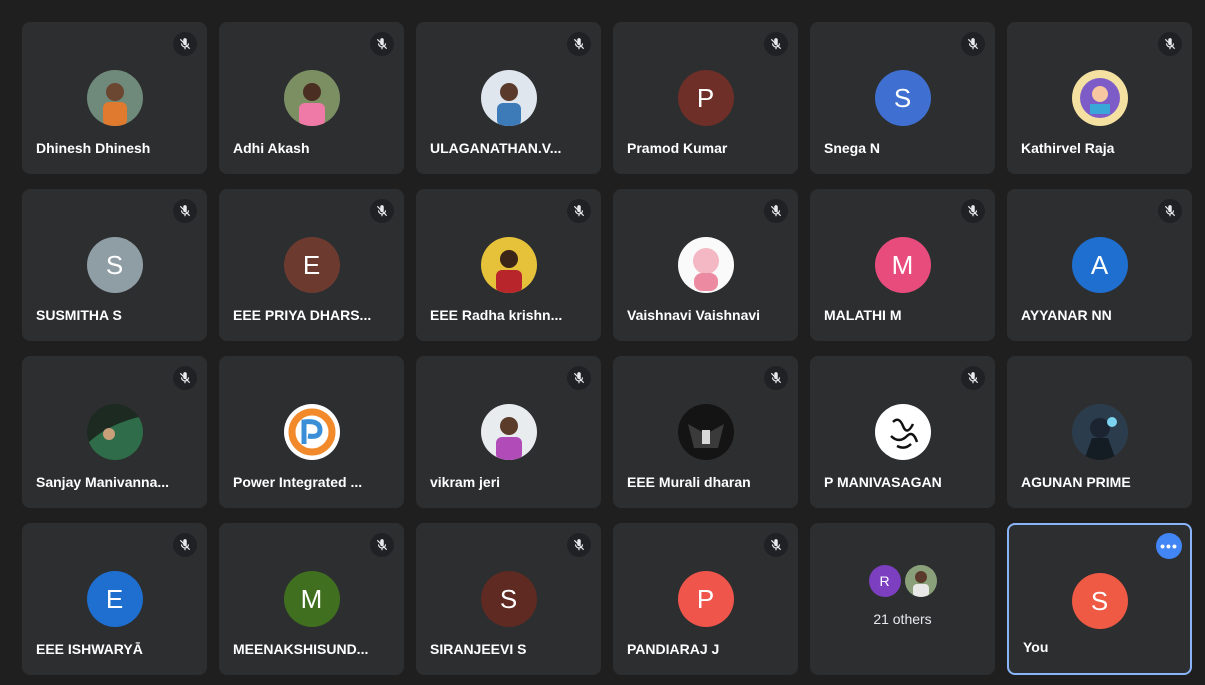 This screenshot has width=1205, height=685. I want to click on participant-tile: Kathirvel Raja, so click(1099, 98).